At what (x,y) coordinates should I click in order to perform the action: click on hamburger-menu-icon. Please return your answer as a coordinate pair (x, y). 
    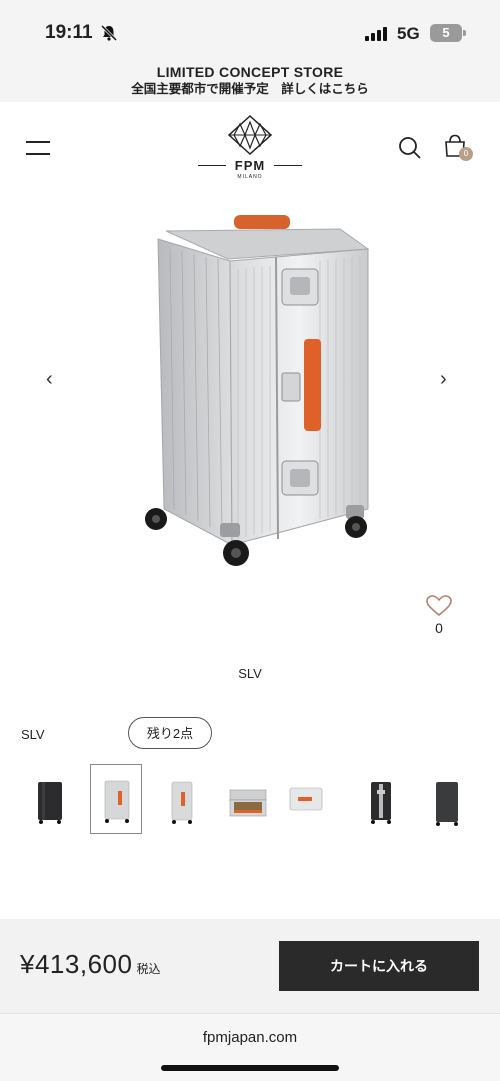
    Looking at the image, I should click on (38, 149).